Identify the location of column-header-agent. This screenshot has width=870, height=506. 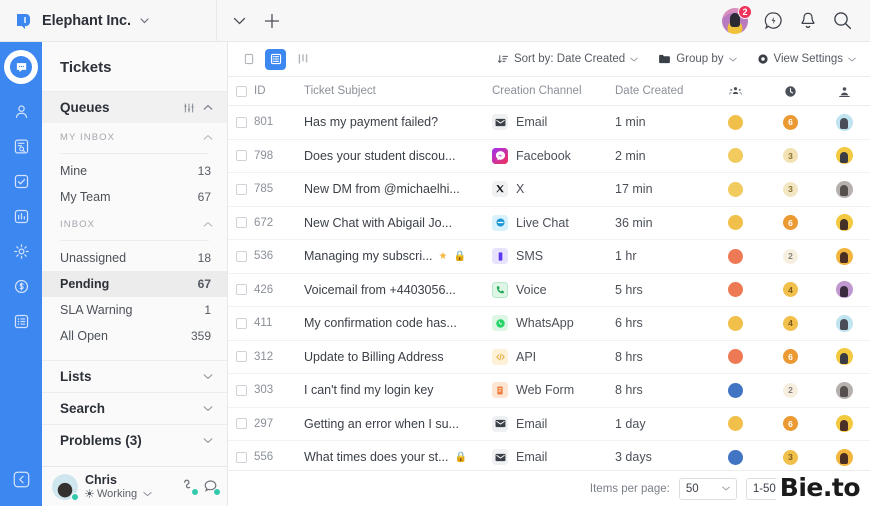
(844, 91).